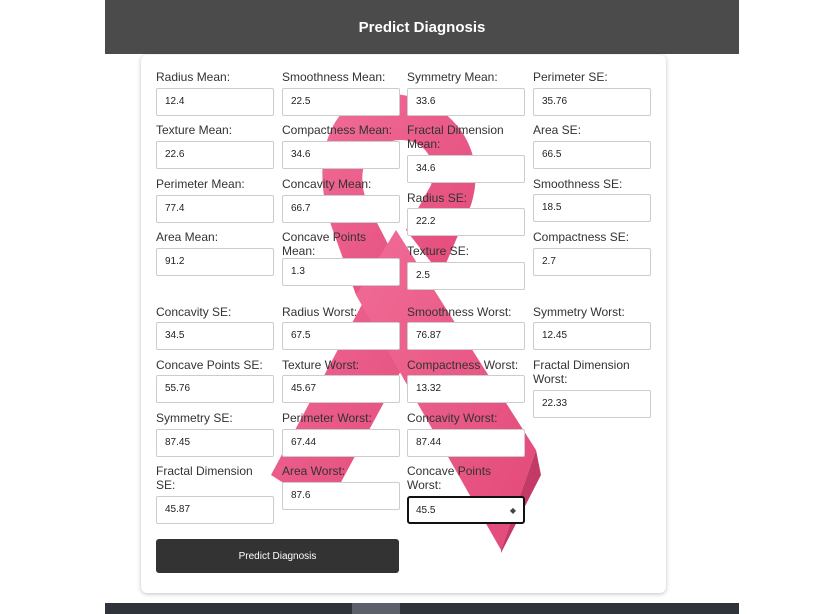 This screenshot has height=614, width=819. I want to click on form-field: Perimeter Worst: 67.44, so click(341, 434).